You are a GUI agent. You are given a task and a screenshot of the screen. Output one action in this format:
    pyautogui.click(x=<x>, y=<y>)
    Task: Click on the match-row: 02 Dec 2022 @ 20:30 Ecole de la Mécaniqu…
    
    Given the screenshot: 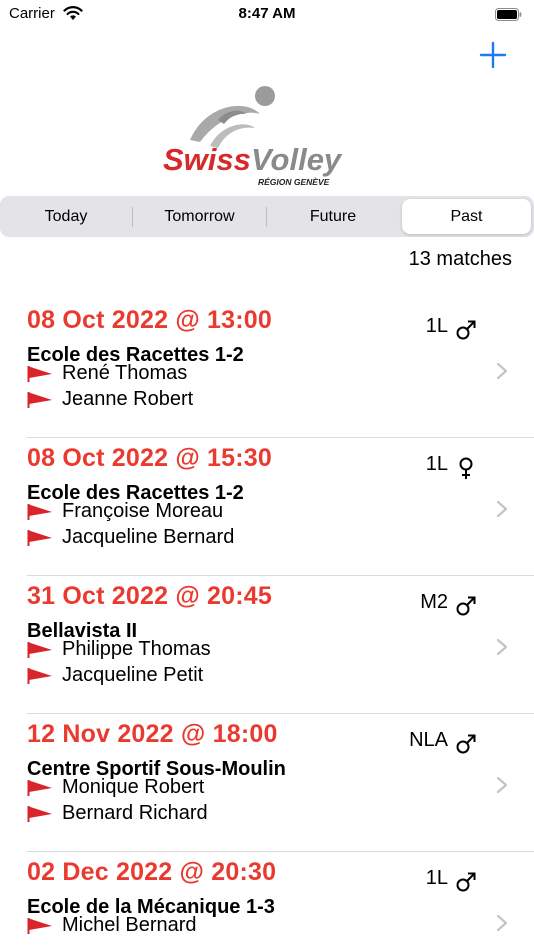 What is the action you would take?
    pyautogui.click(x=267, y=901)
    